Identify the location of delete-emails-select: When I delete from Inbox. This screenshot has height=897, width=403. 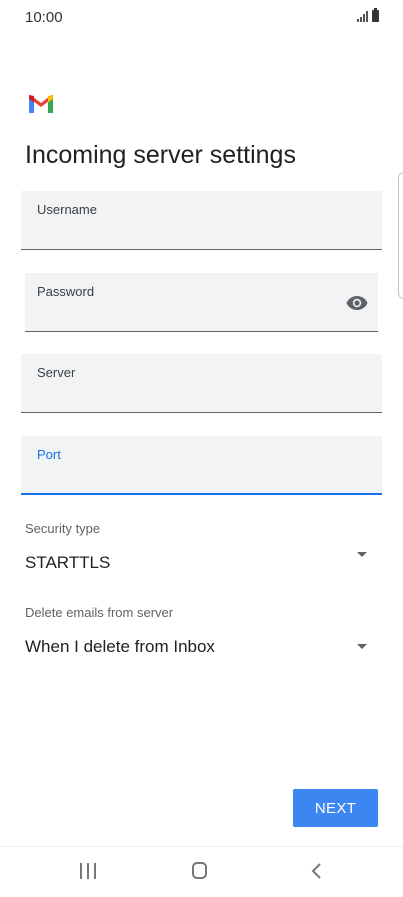
(120, 647).